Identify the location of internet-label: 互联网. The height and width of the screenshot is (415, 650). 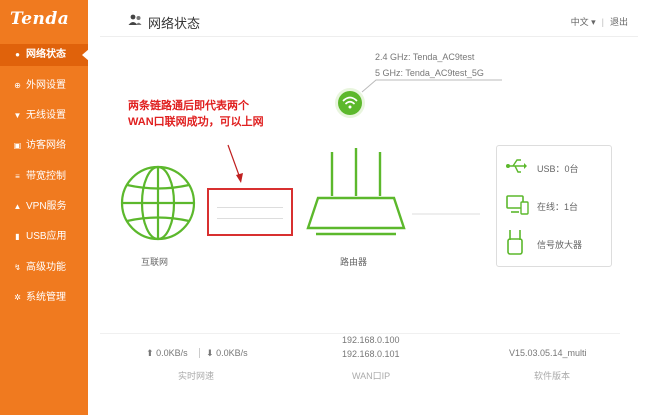
(155, 262).